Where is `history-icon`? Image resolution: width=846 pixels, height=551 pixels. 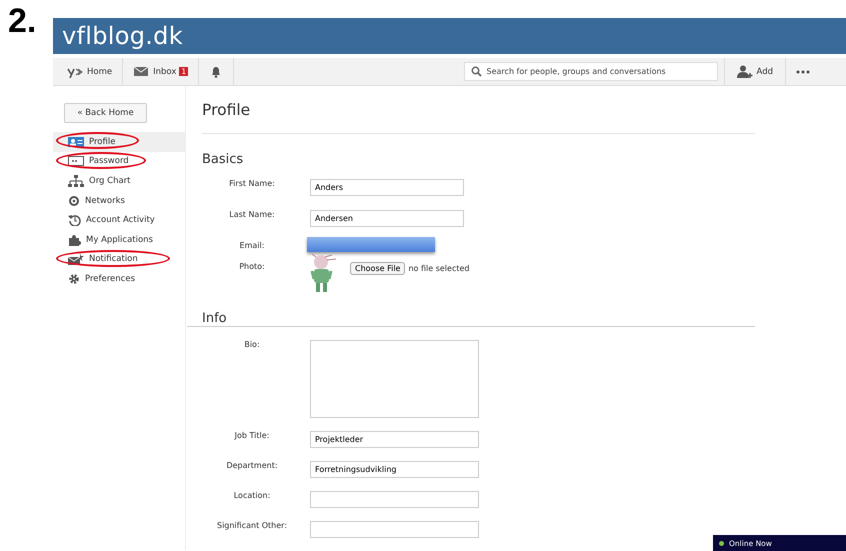
history-icon is located at coordinates (74, 220).